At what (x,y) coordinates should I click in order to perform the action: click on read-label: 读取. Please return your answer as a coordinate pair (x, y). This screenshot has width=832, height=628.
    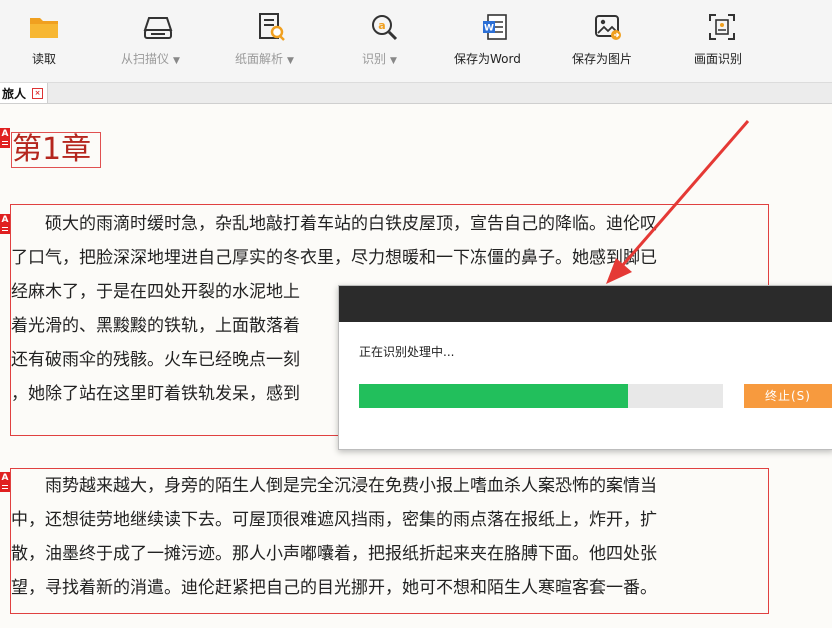
    Looking at the image, I should click on (43, 59).